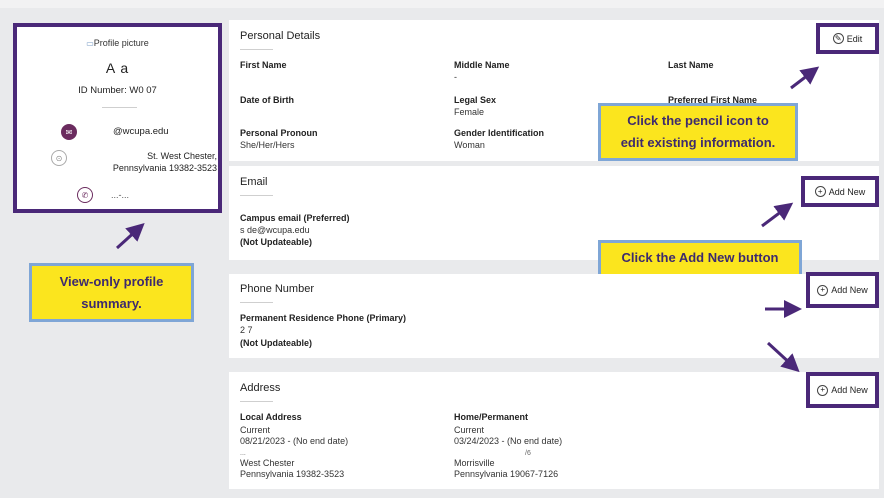  I want to click on arrow-to-add-email, so click(777, 215).